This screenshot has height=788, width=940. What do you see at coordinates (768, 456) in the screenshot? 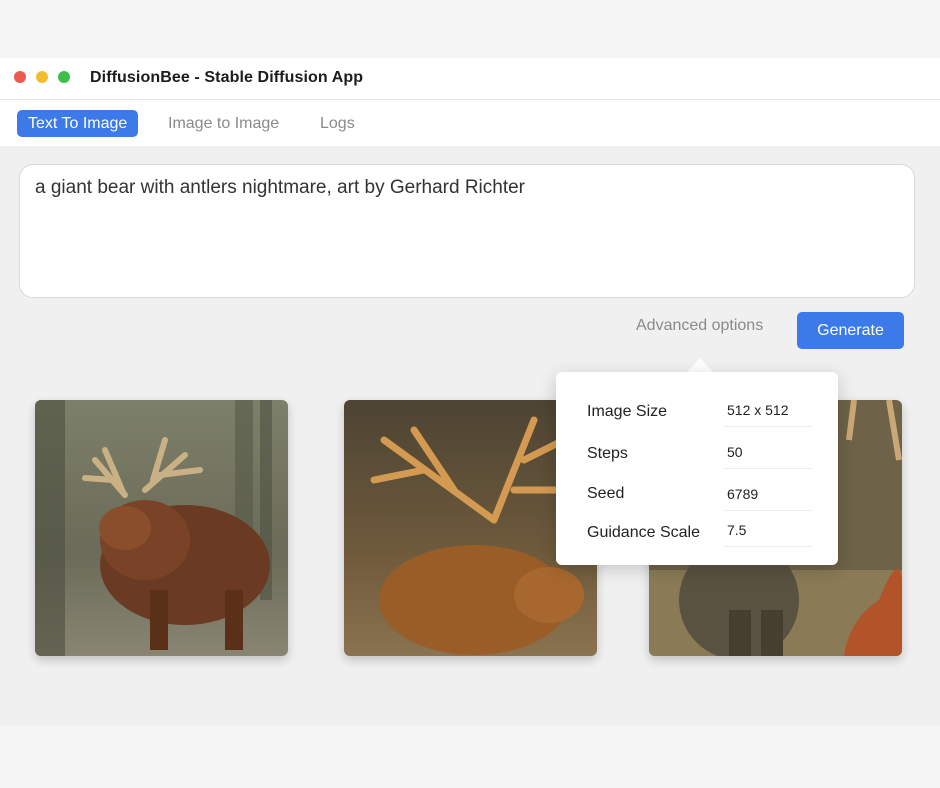
I see `steps-field: 50` at bounding box center [768, 456].